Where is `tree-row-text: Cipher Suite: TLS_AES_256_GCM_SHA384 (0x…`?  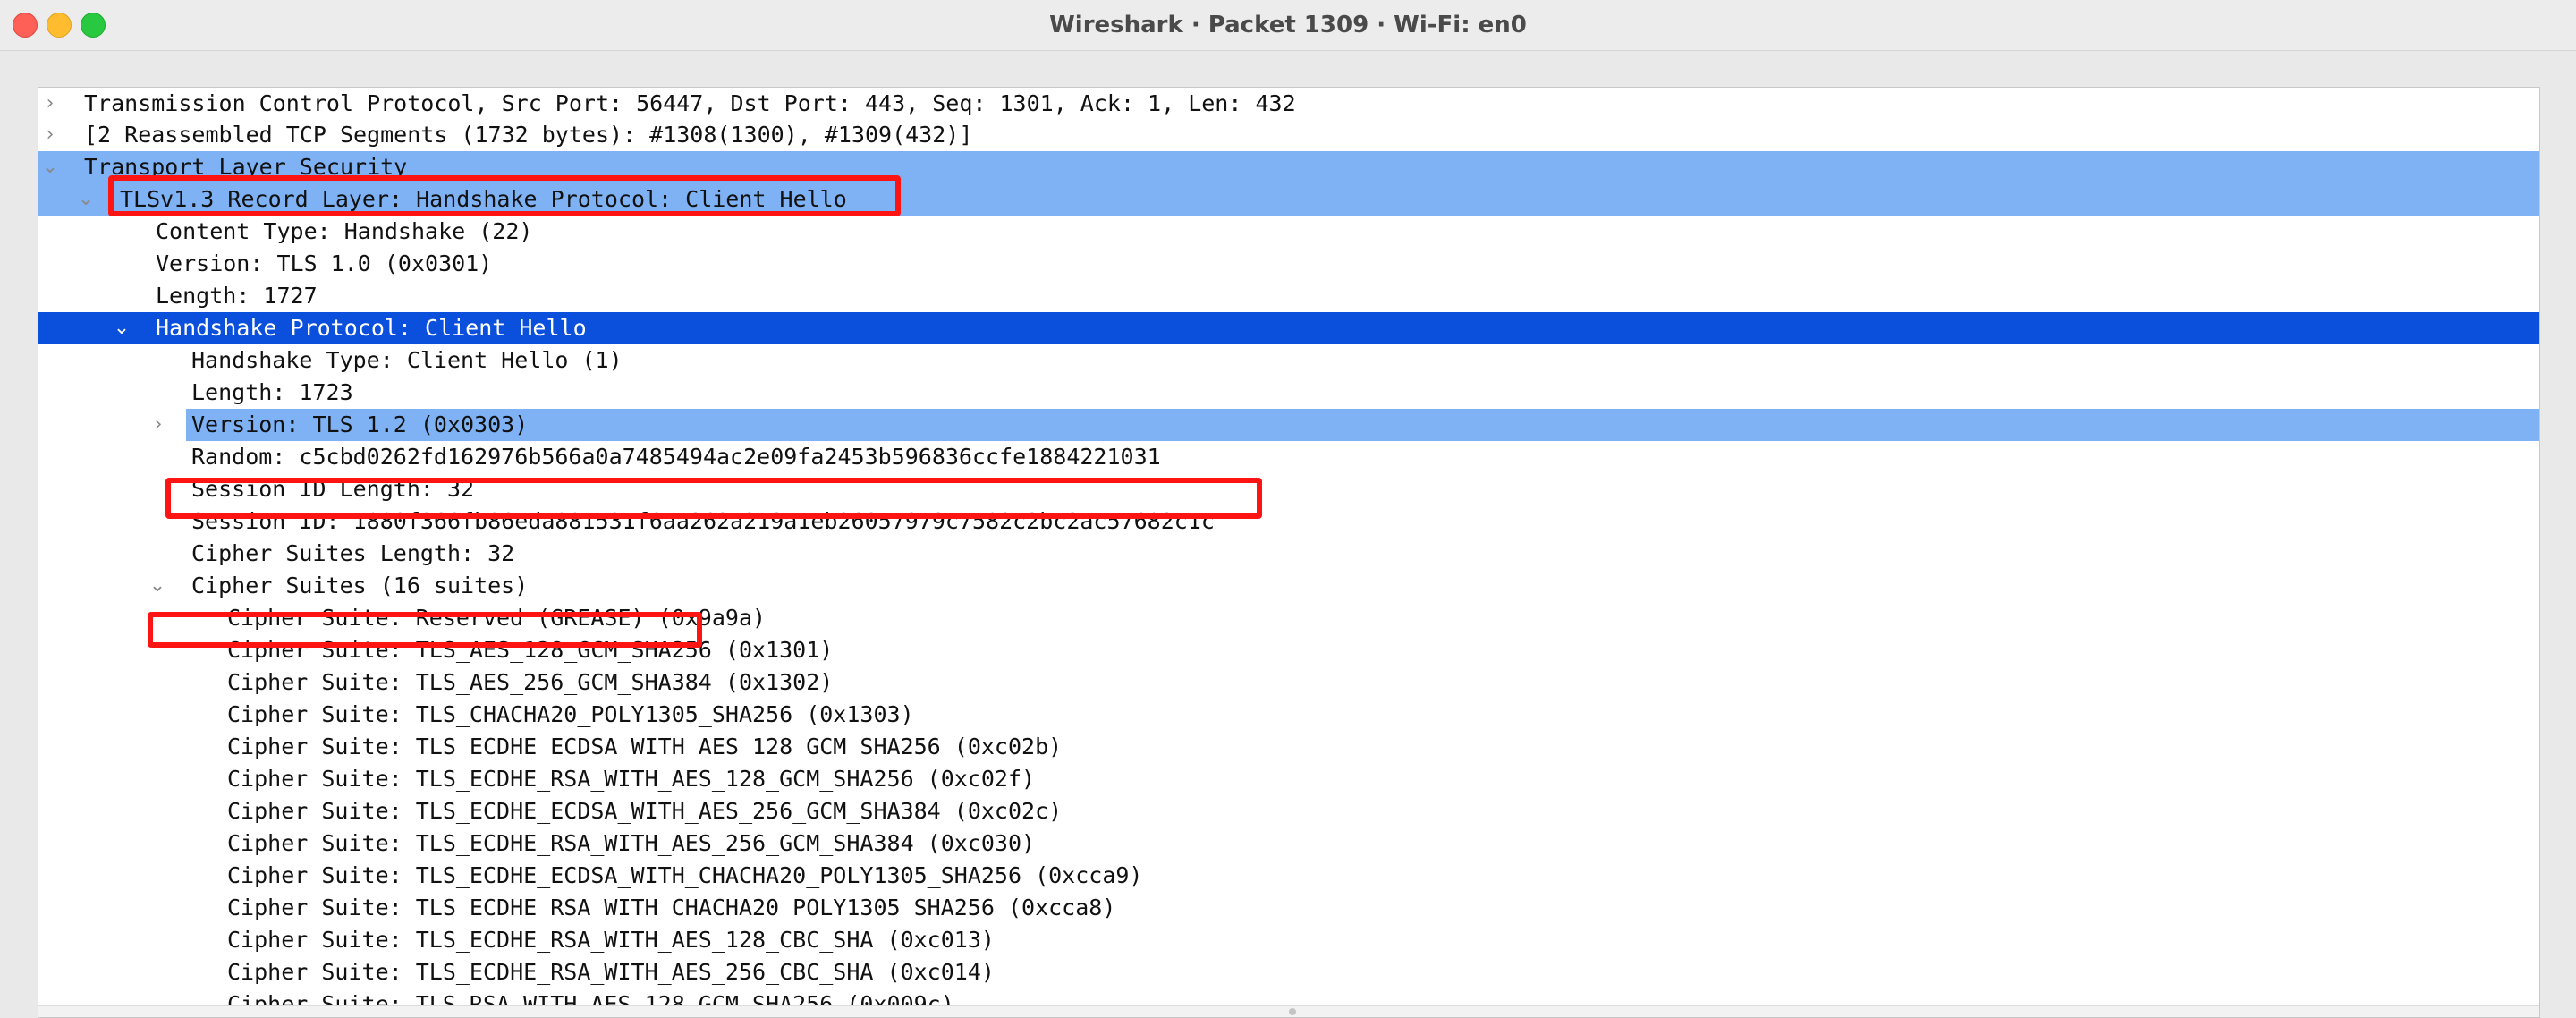 tree-row-text: Cipher Suite: TLS_AES_256_GCM_SHA384 (0x… is located at coordinates (530, 682).